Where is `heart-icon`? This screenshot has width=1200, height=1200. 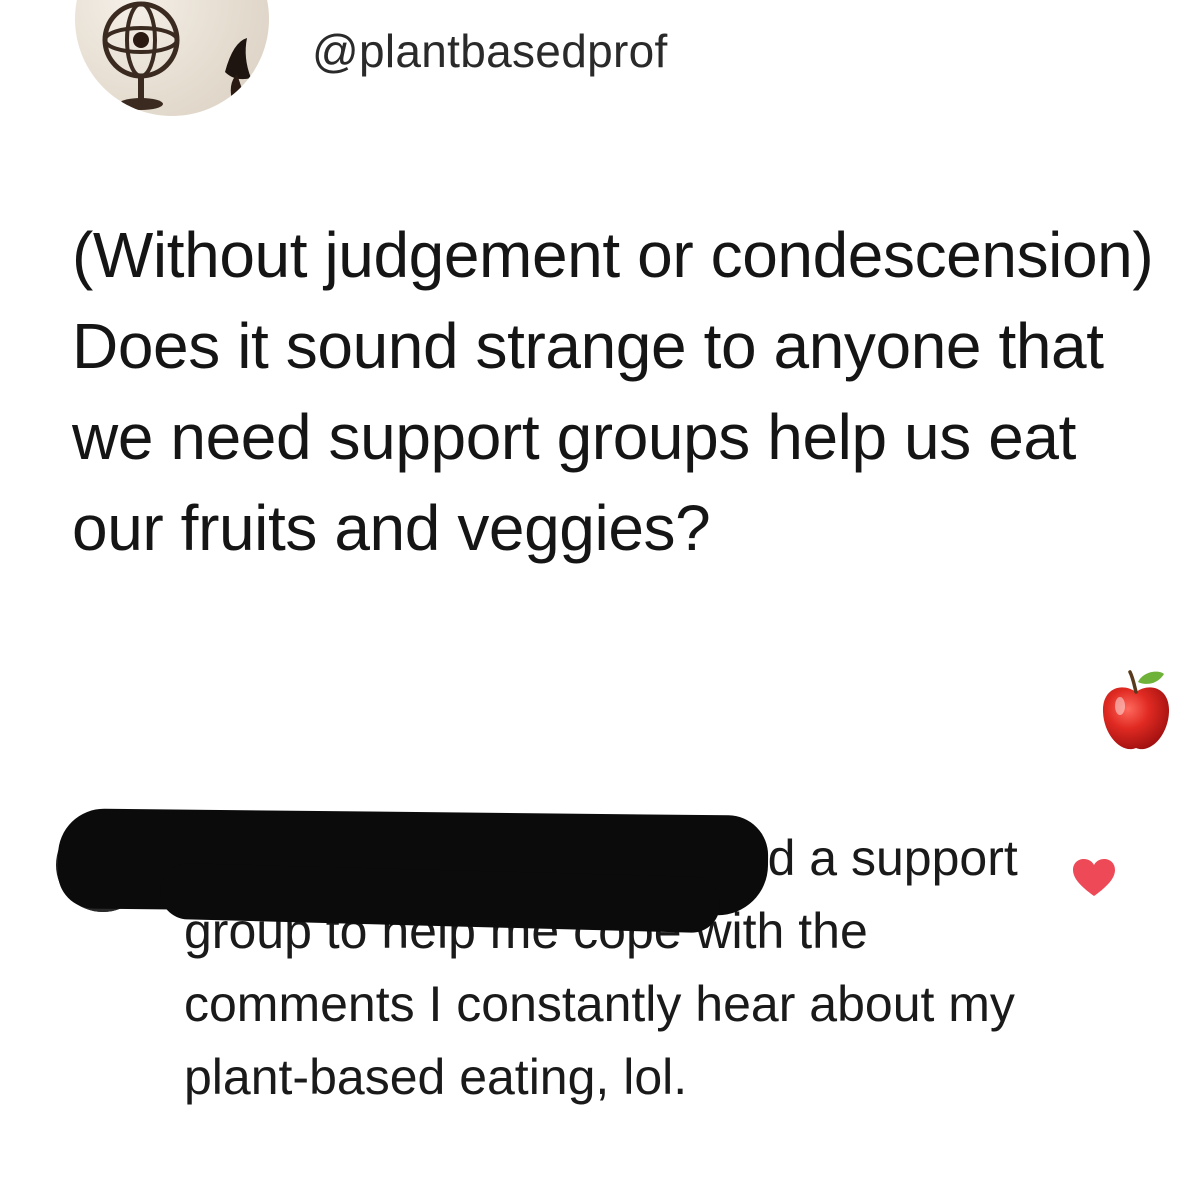
heart-icon is located at coordinates (1094, 878).